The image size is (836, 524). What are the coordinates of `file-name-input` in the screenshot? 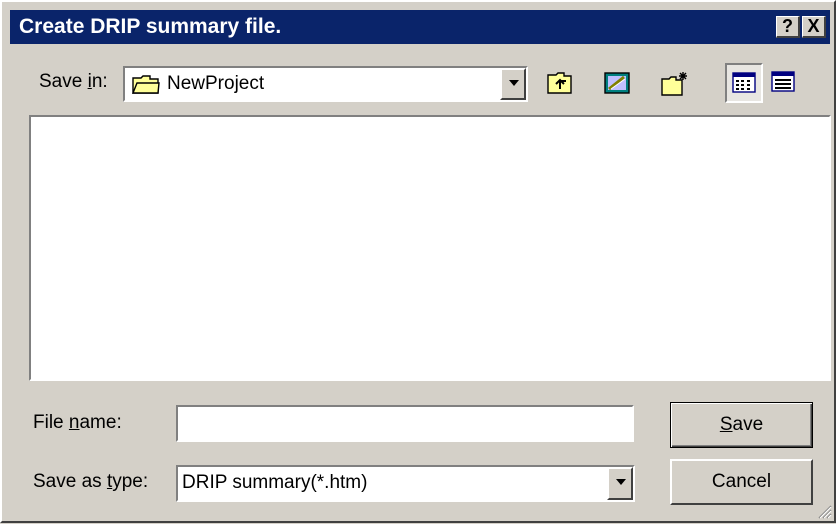 It's located at (405, 423).